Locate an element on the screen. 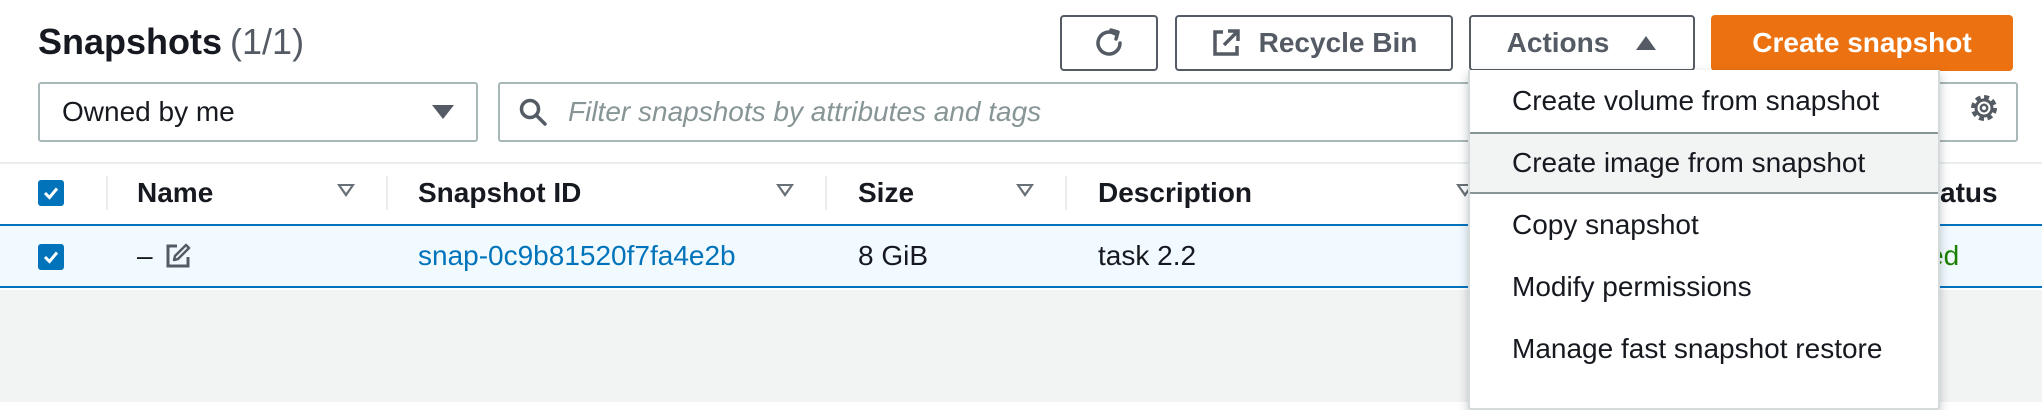  owner-filter-value: Owned by me is located at coordinates (148, 111).